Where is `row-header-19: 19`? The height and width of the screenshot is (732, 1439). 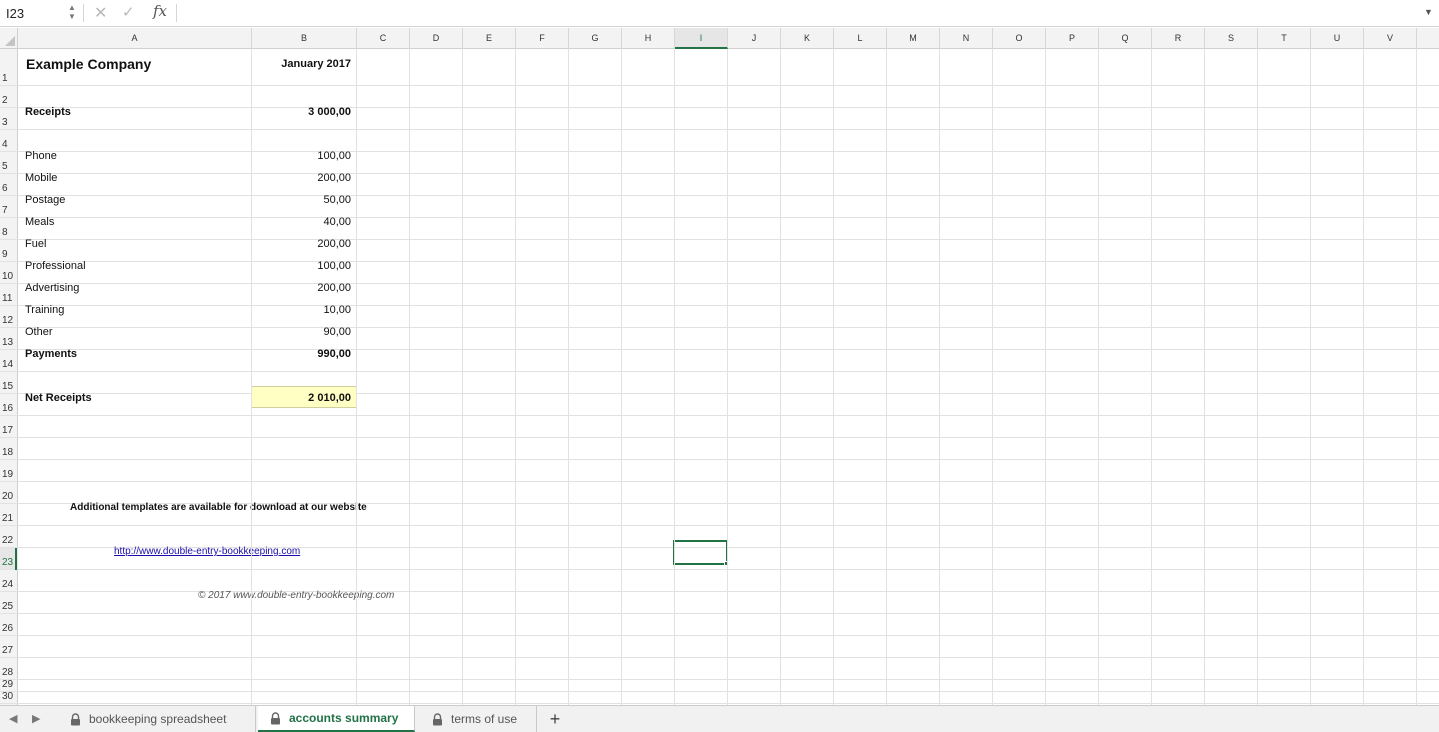 row-header-19: 19 is located at coordinates (9, 471).